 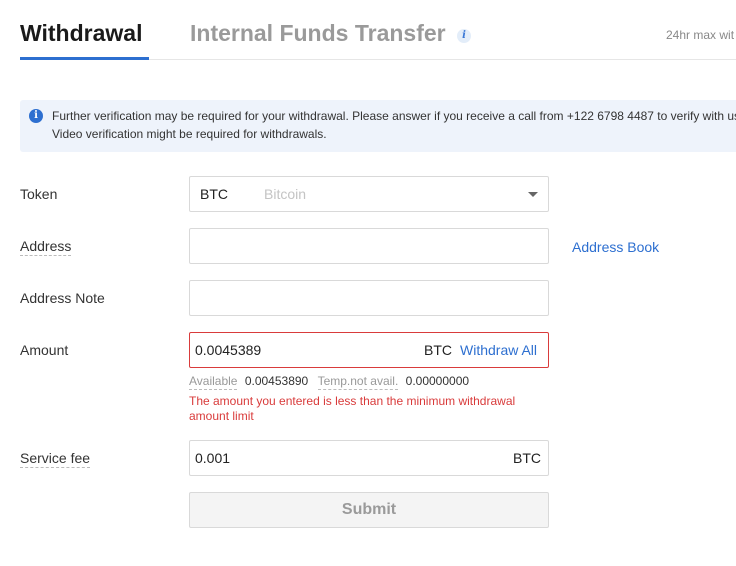 I want to click on service-fee-value: 0.001, so click(x=213, y=458).